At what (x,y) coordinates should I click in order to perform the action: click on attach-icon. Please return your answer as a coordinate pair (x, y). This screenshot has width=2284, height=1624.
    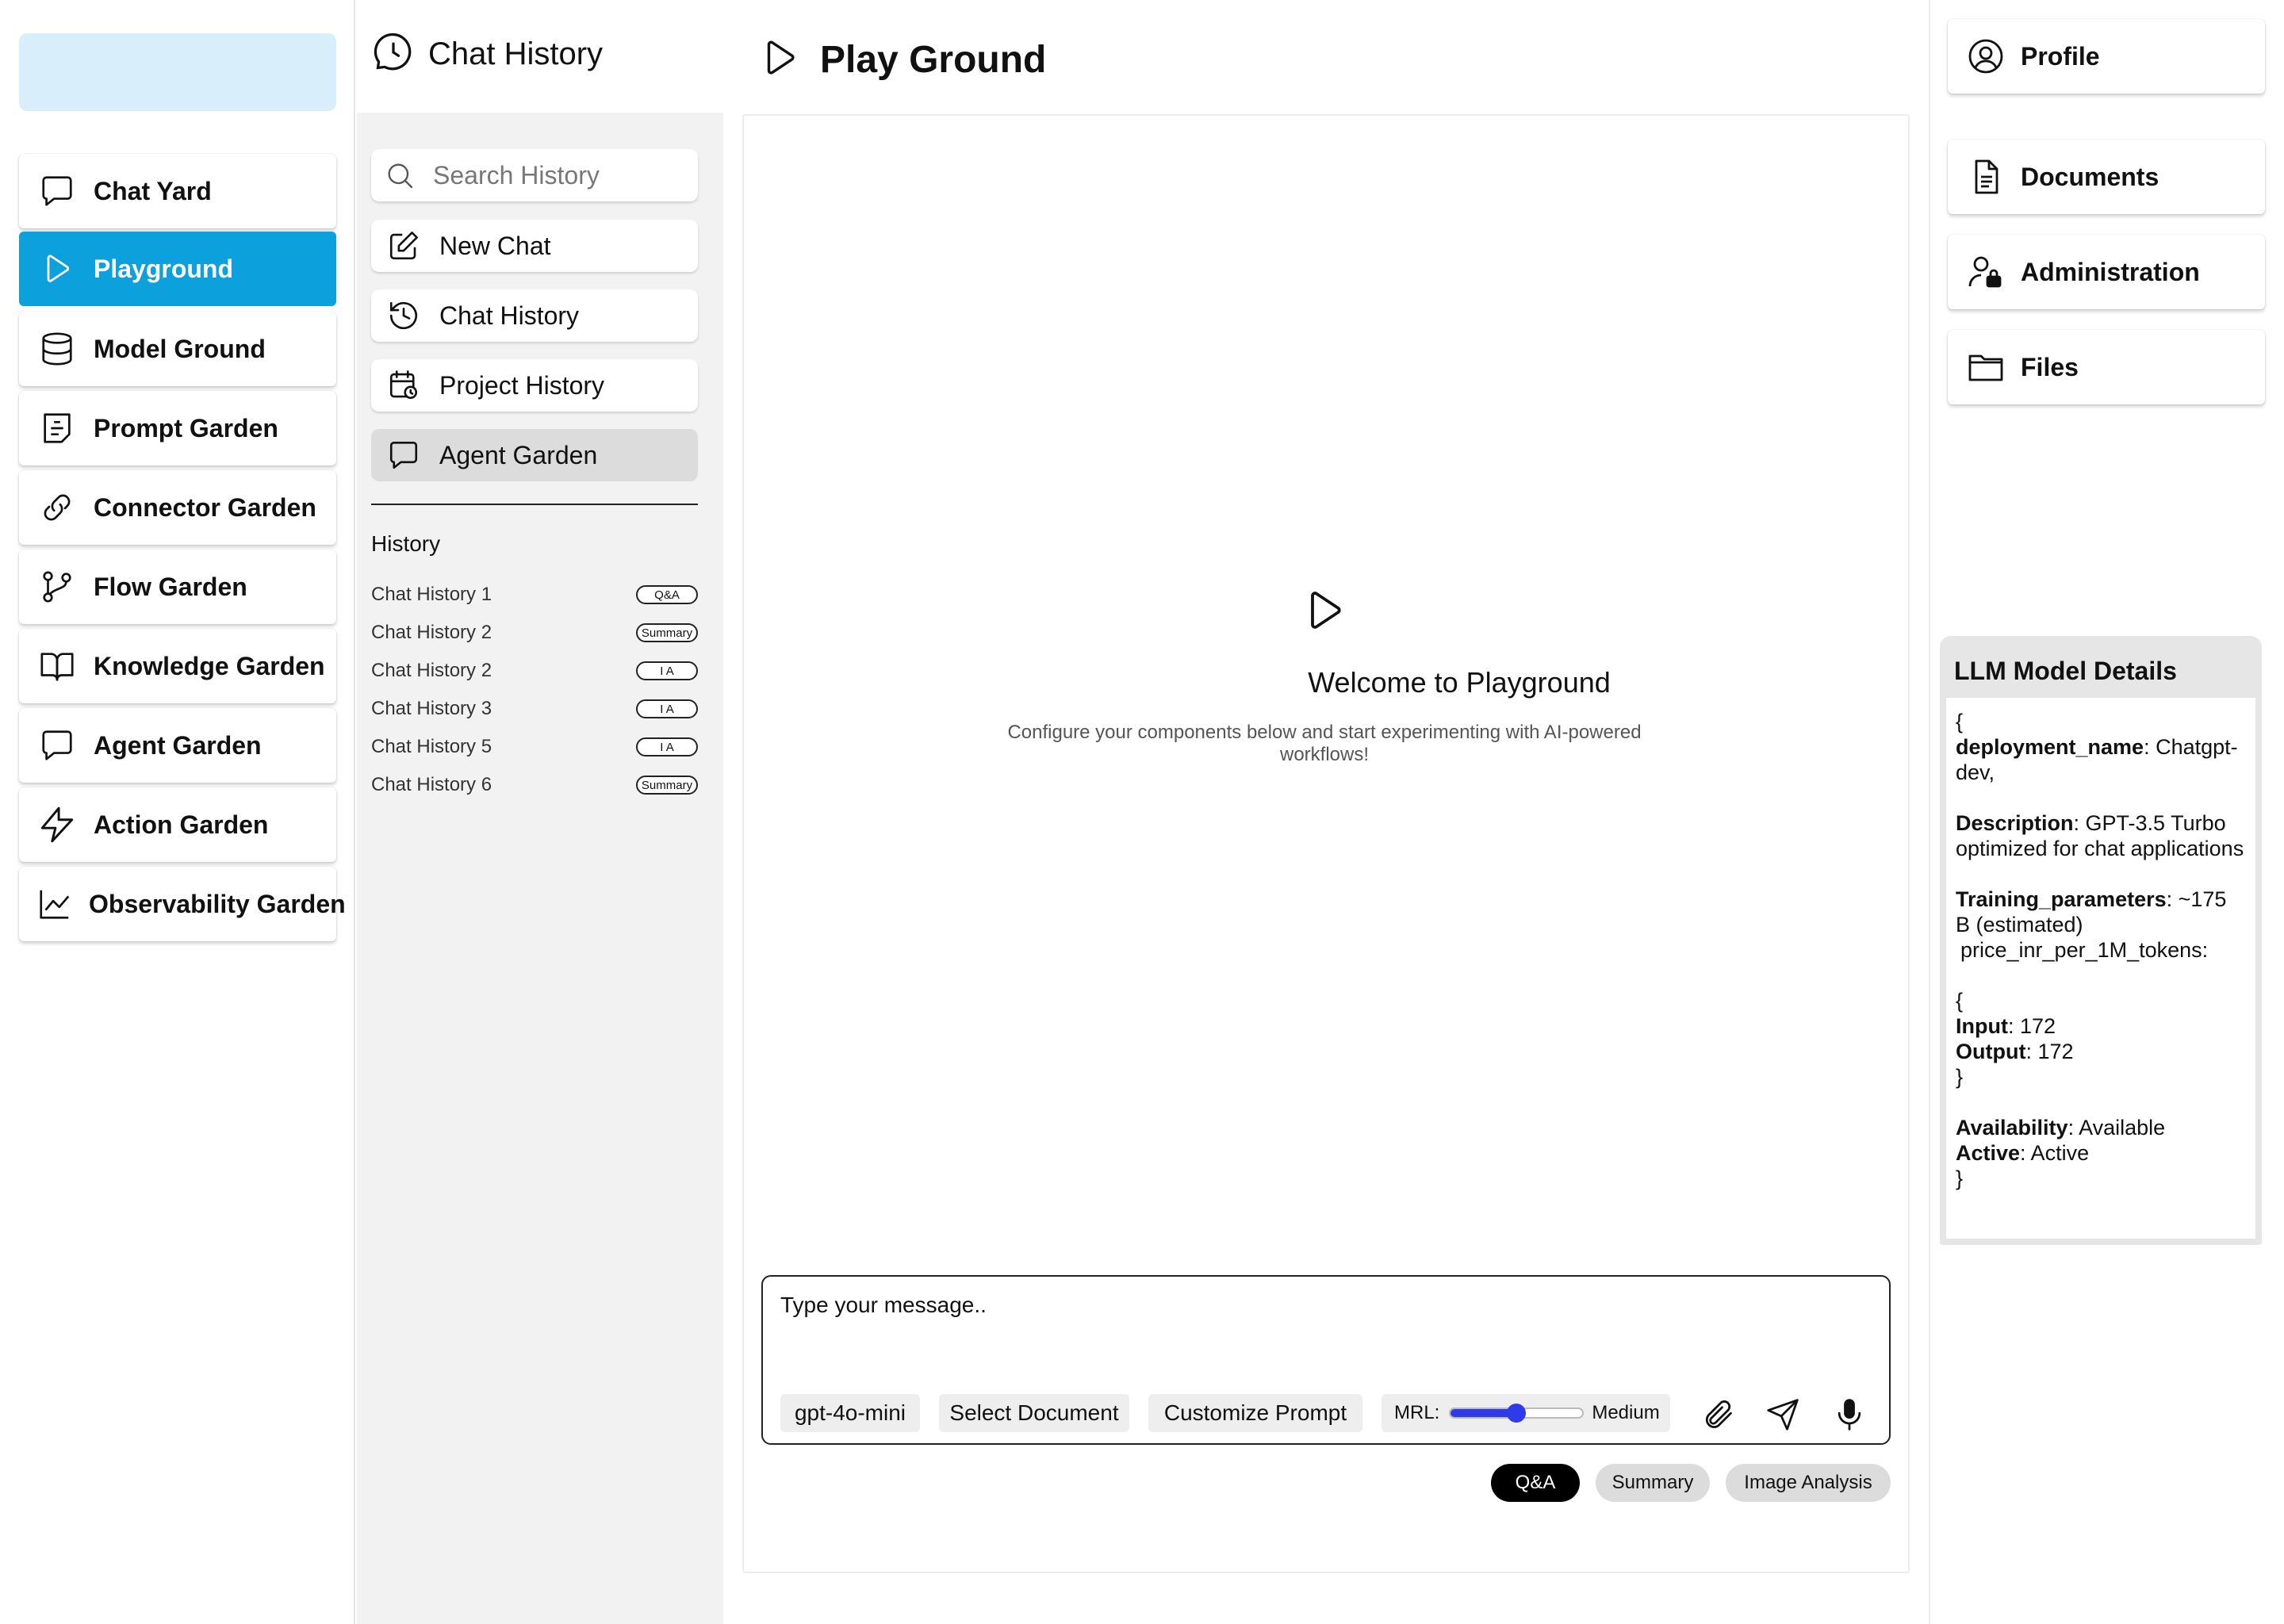
    Looking at the image, I should click on (1718, 1415).